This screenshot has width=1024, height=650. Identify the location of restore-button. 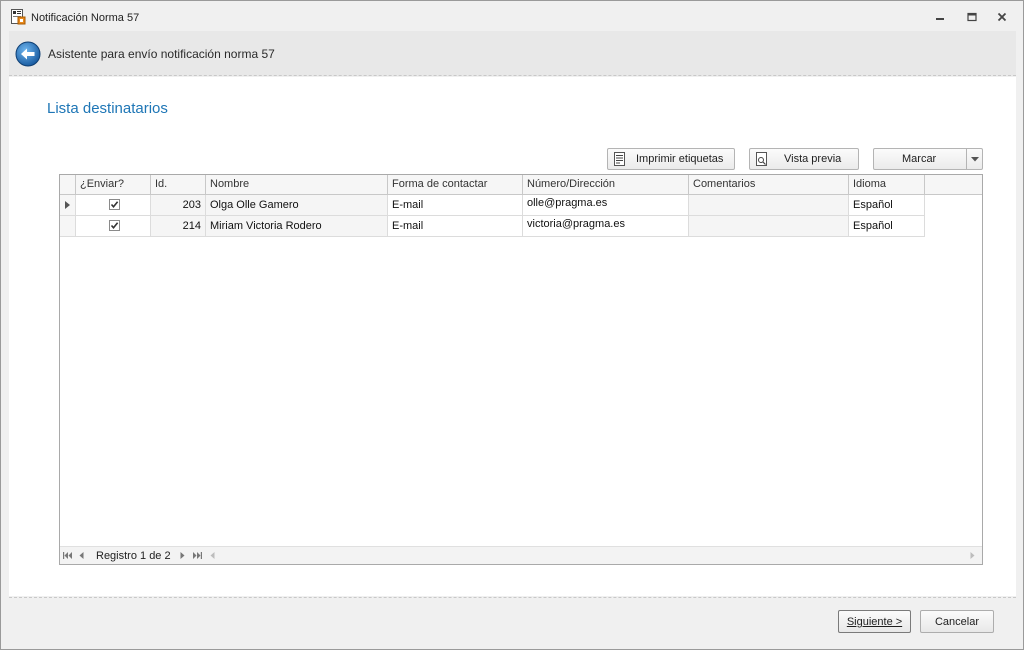
(972, 17).